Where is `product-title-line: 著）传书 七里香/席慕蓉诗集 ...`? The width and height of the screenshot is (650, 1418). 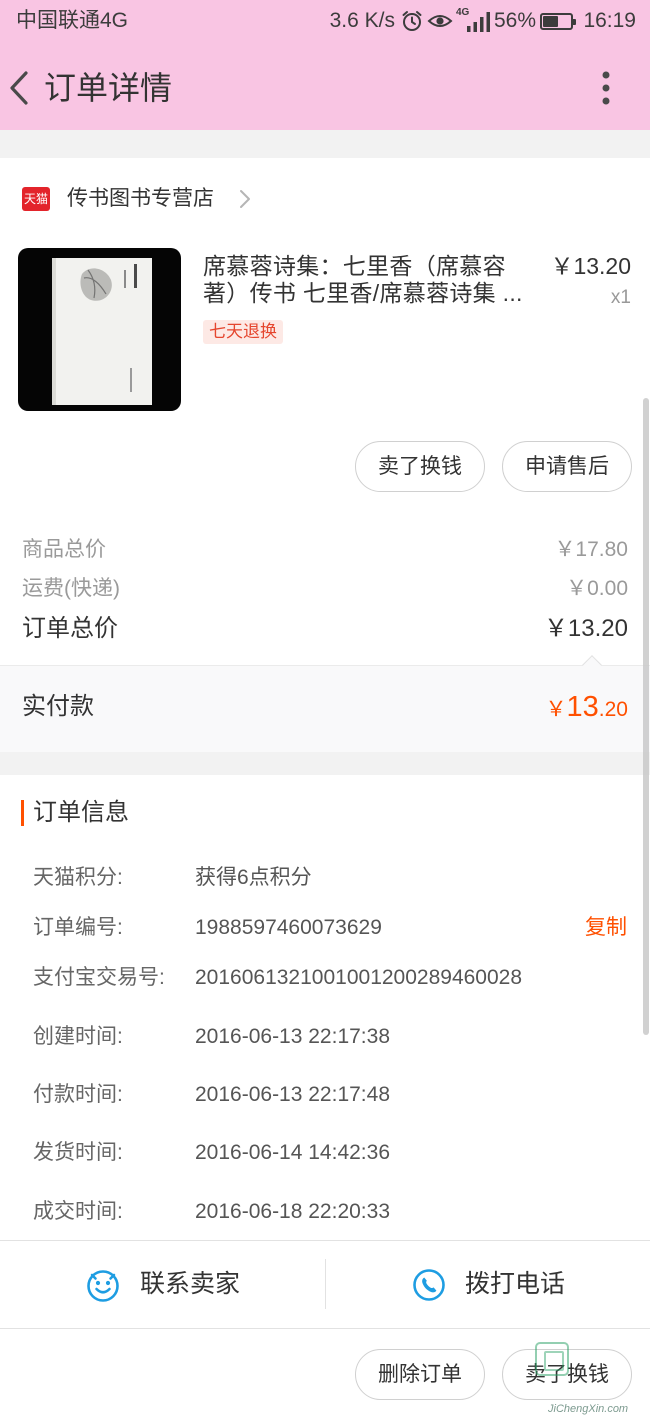
product-title-line: 著）传书 七里香/席慕蓉诗集 ... is located at coordinates (363, 293).